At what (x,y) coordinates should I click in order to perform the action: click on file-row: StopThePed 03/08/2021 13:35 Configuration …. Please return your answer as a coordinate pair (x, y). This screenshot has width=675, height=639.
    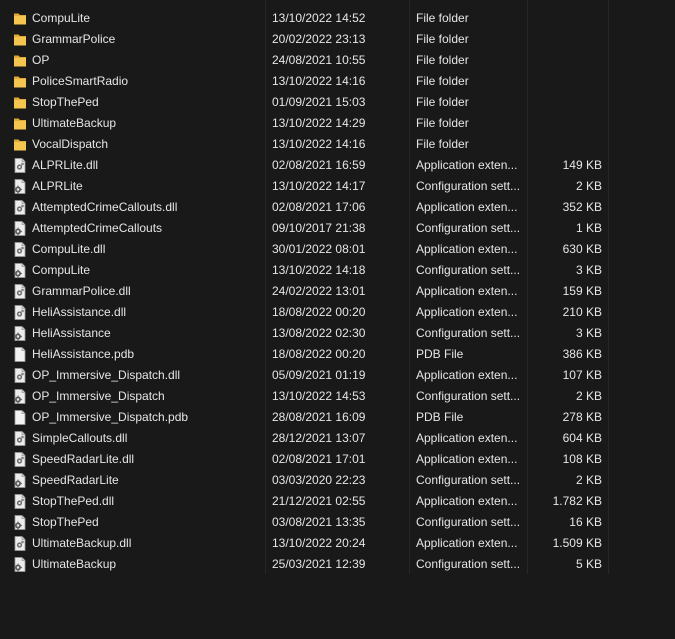
    Looking at the image, I should click on (337, 522).